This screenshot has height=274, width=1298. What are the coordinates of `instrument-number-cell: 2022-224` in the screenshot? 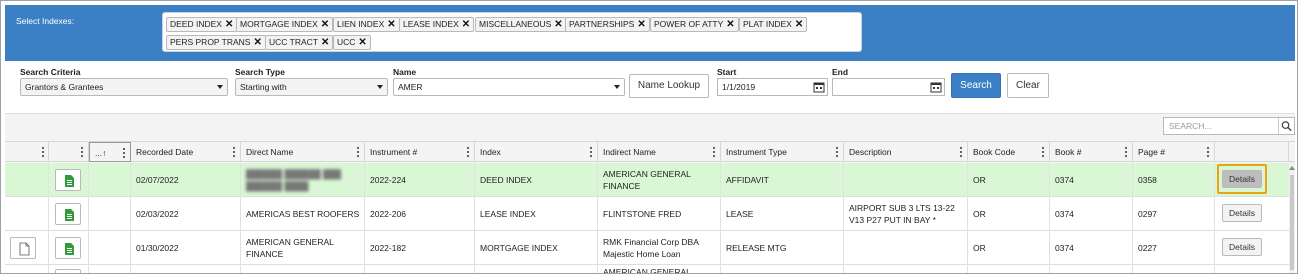 It's located at (420, 180).